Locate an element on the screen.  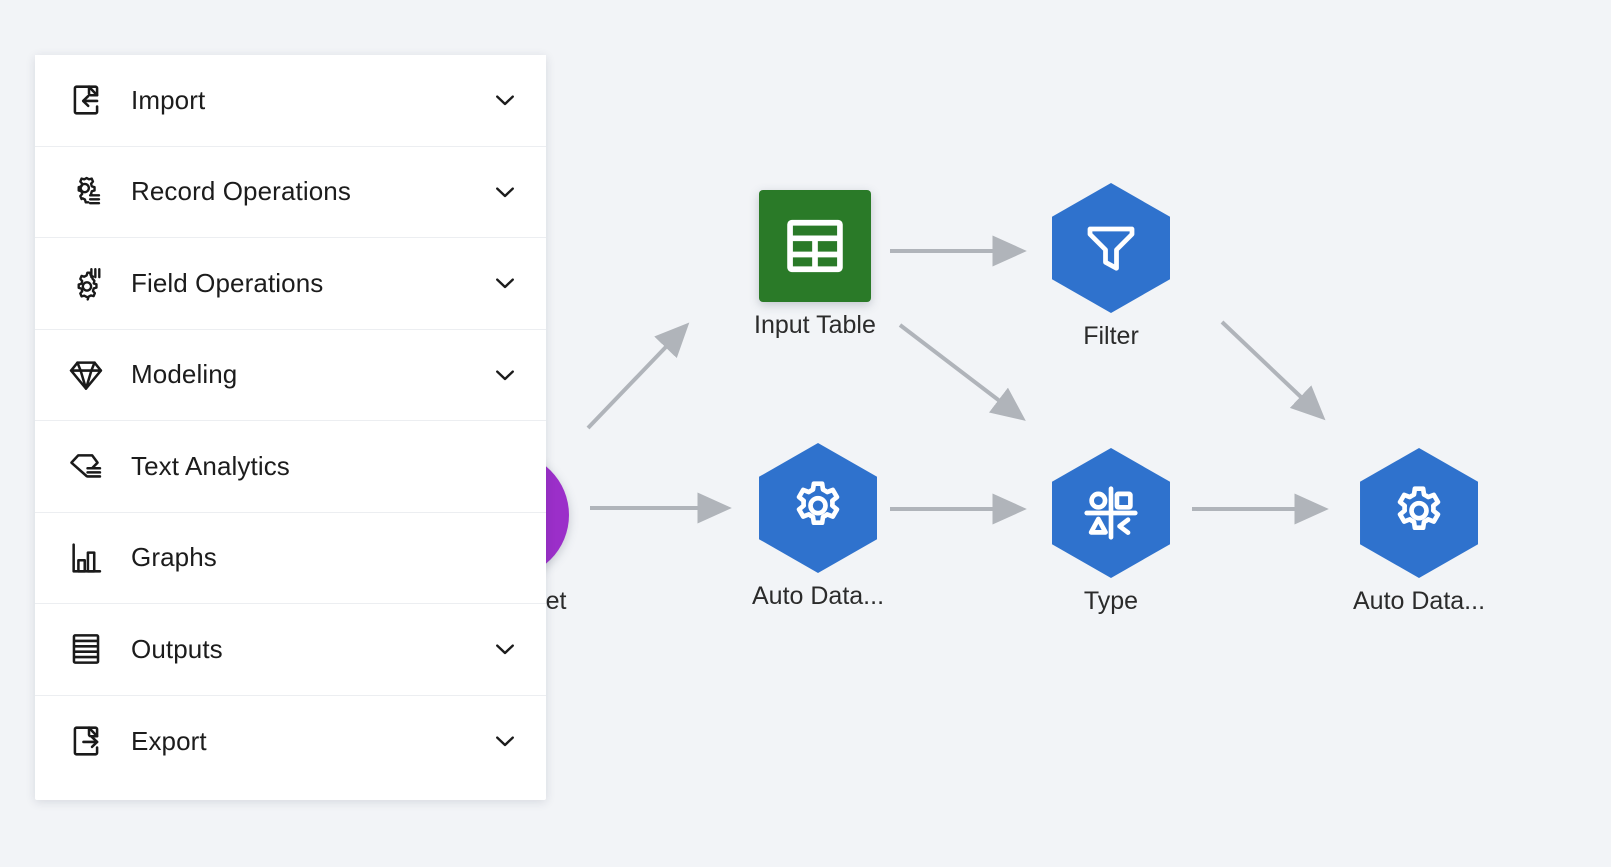
node-type-label: Type is located at coordinates (1111, 601).